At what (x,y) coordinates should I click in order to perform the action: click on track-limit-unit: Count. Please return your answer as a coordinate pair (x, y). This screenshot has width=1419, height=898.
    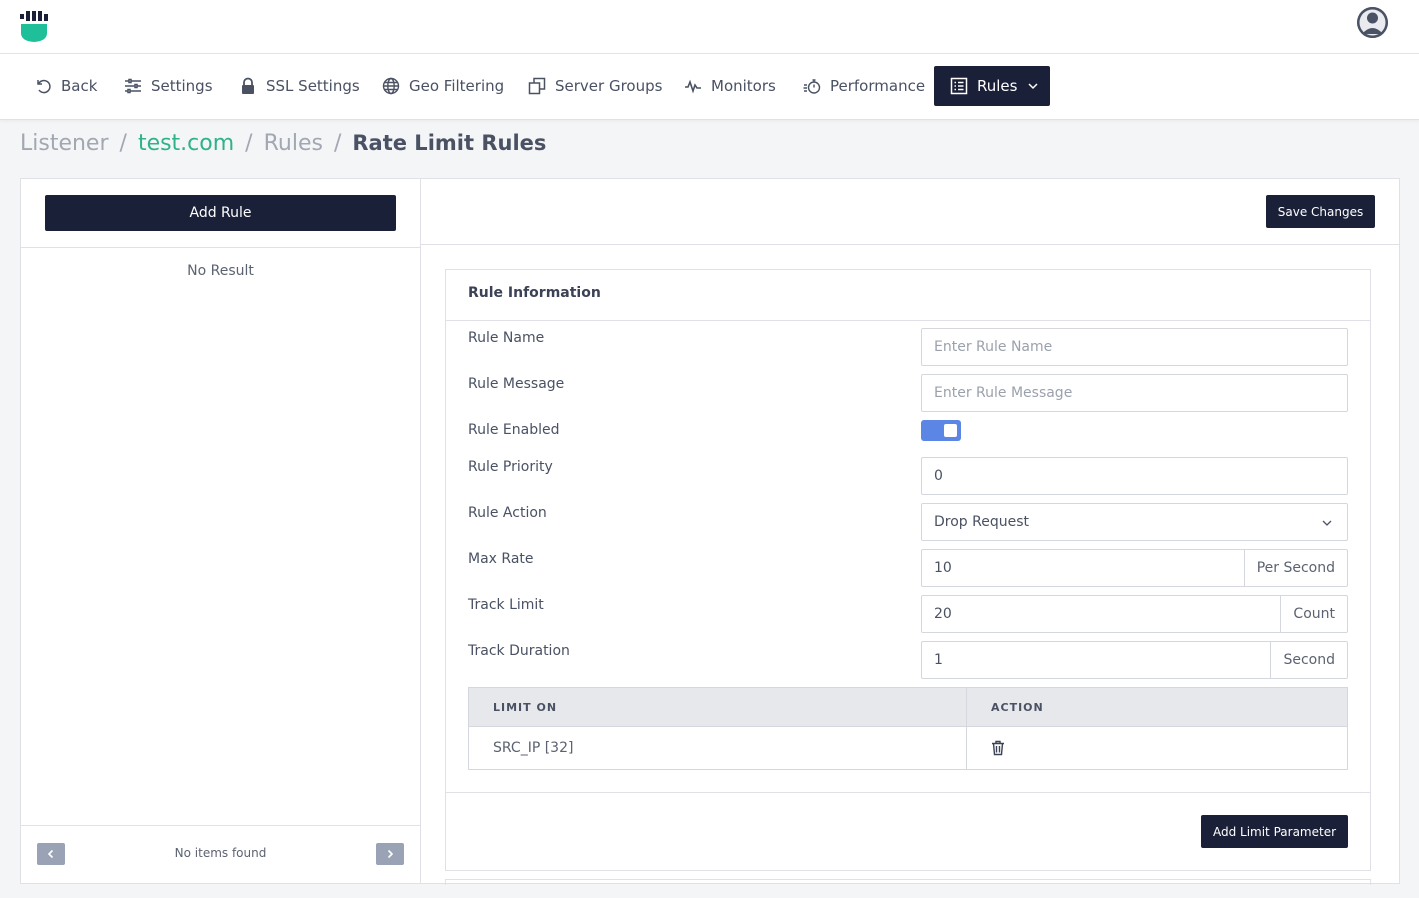
    Looking at the image, I should click on (1313, 614).